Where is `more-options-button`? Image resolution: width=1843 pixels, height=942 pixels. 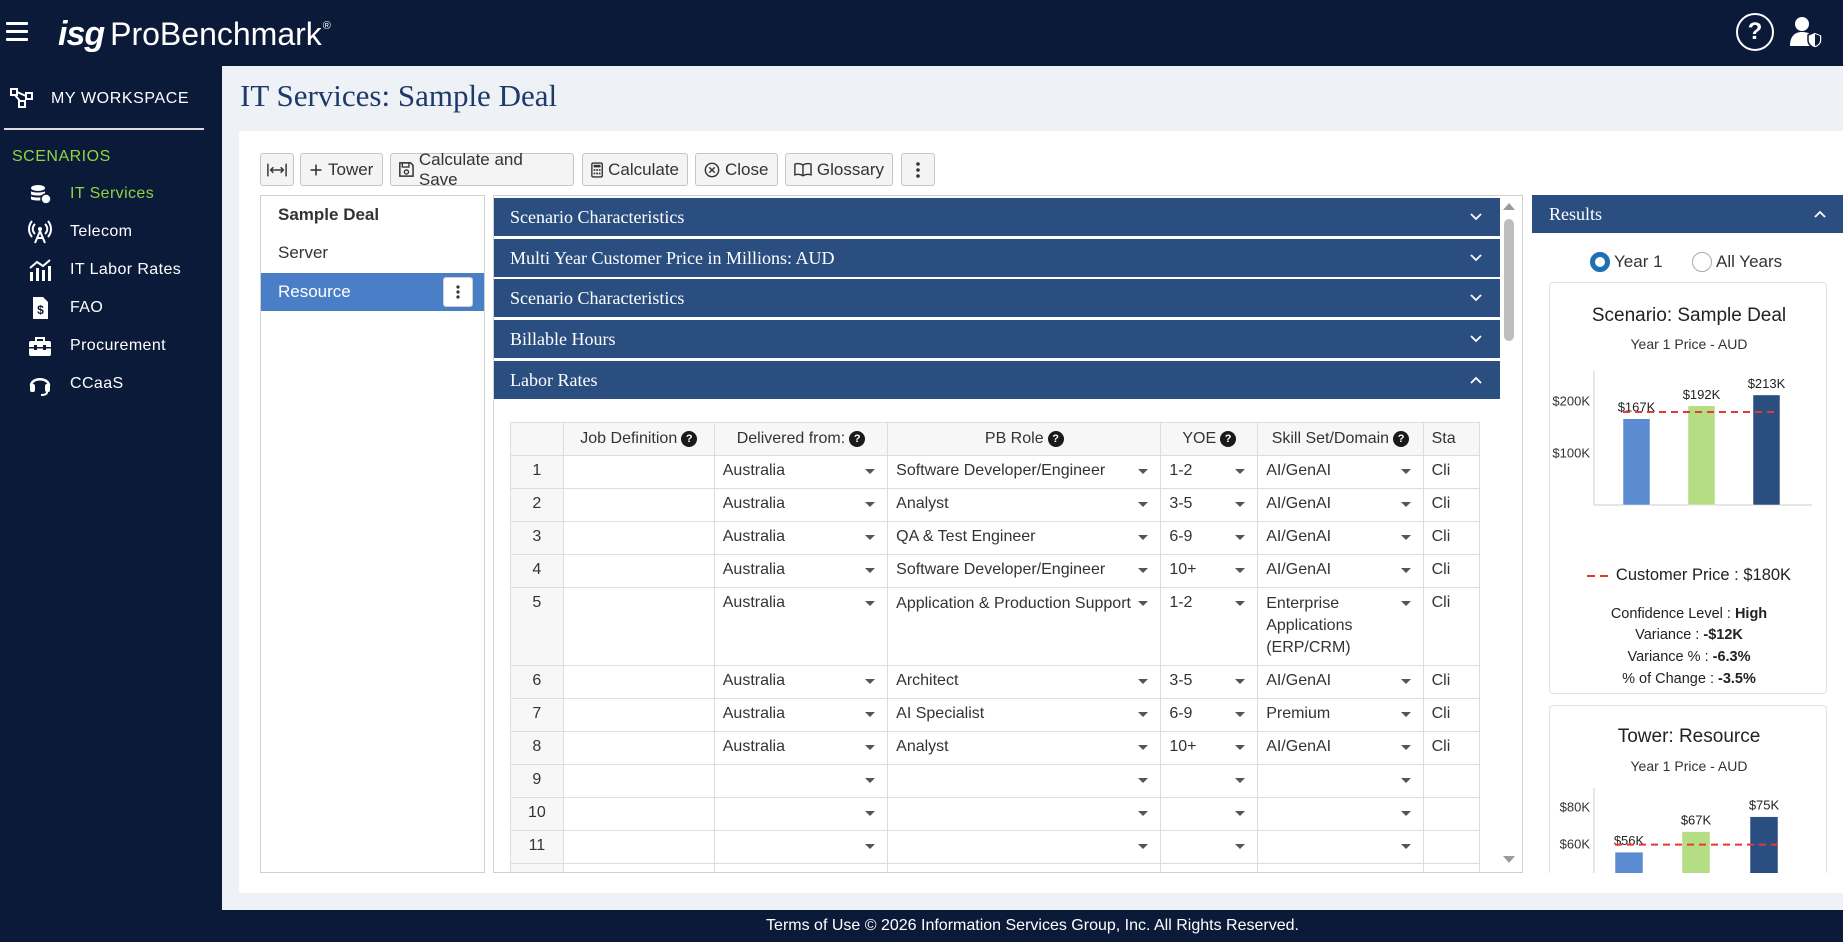 more-options-button is located at coordinates (918, 169).